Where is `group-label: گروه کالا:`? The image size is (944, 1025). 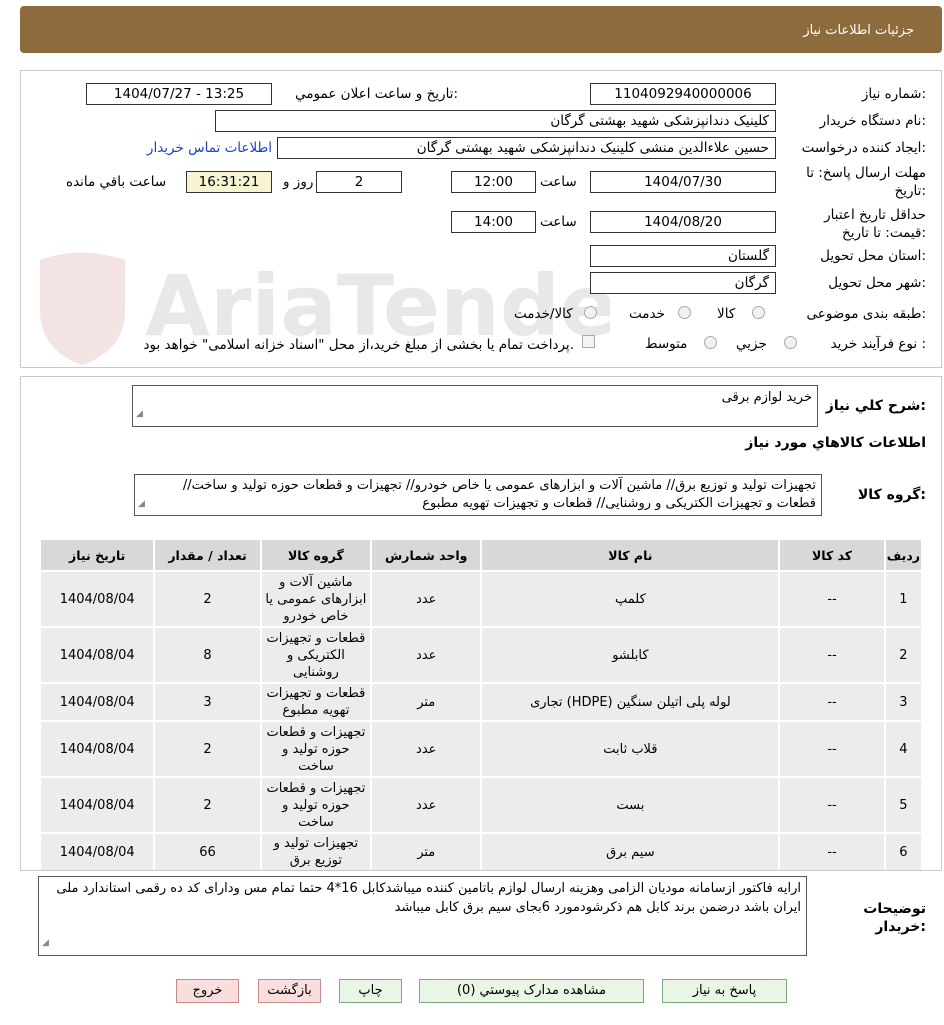 group-label: گروه کالا: is located at coordinates (891, 495).